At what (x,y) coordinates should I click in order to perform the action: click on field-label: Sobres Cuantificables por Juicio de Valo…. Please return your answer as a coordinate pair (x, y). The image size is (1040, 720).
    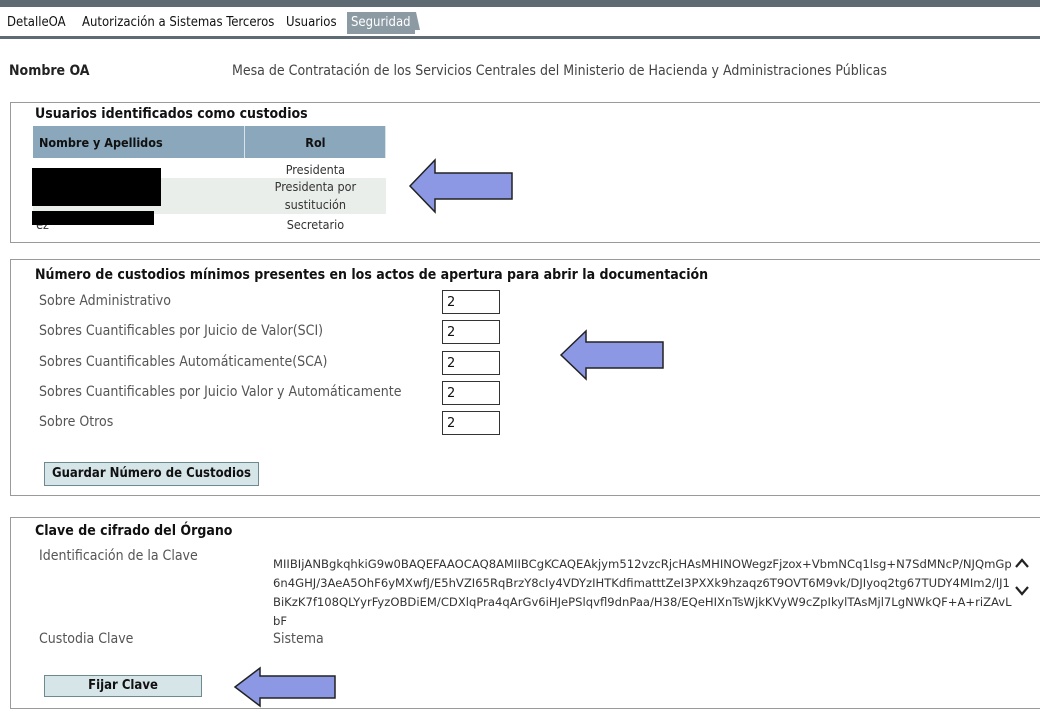
    Looking at the image, I should click on (181, 331).